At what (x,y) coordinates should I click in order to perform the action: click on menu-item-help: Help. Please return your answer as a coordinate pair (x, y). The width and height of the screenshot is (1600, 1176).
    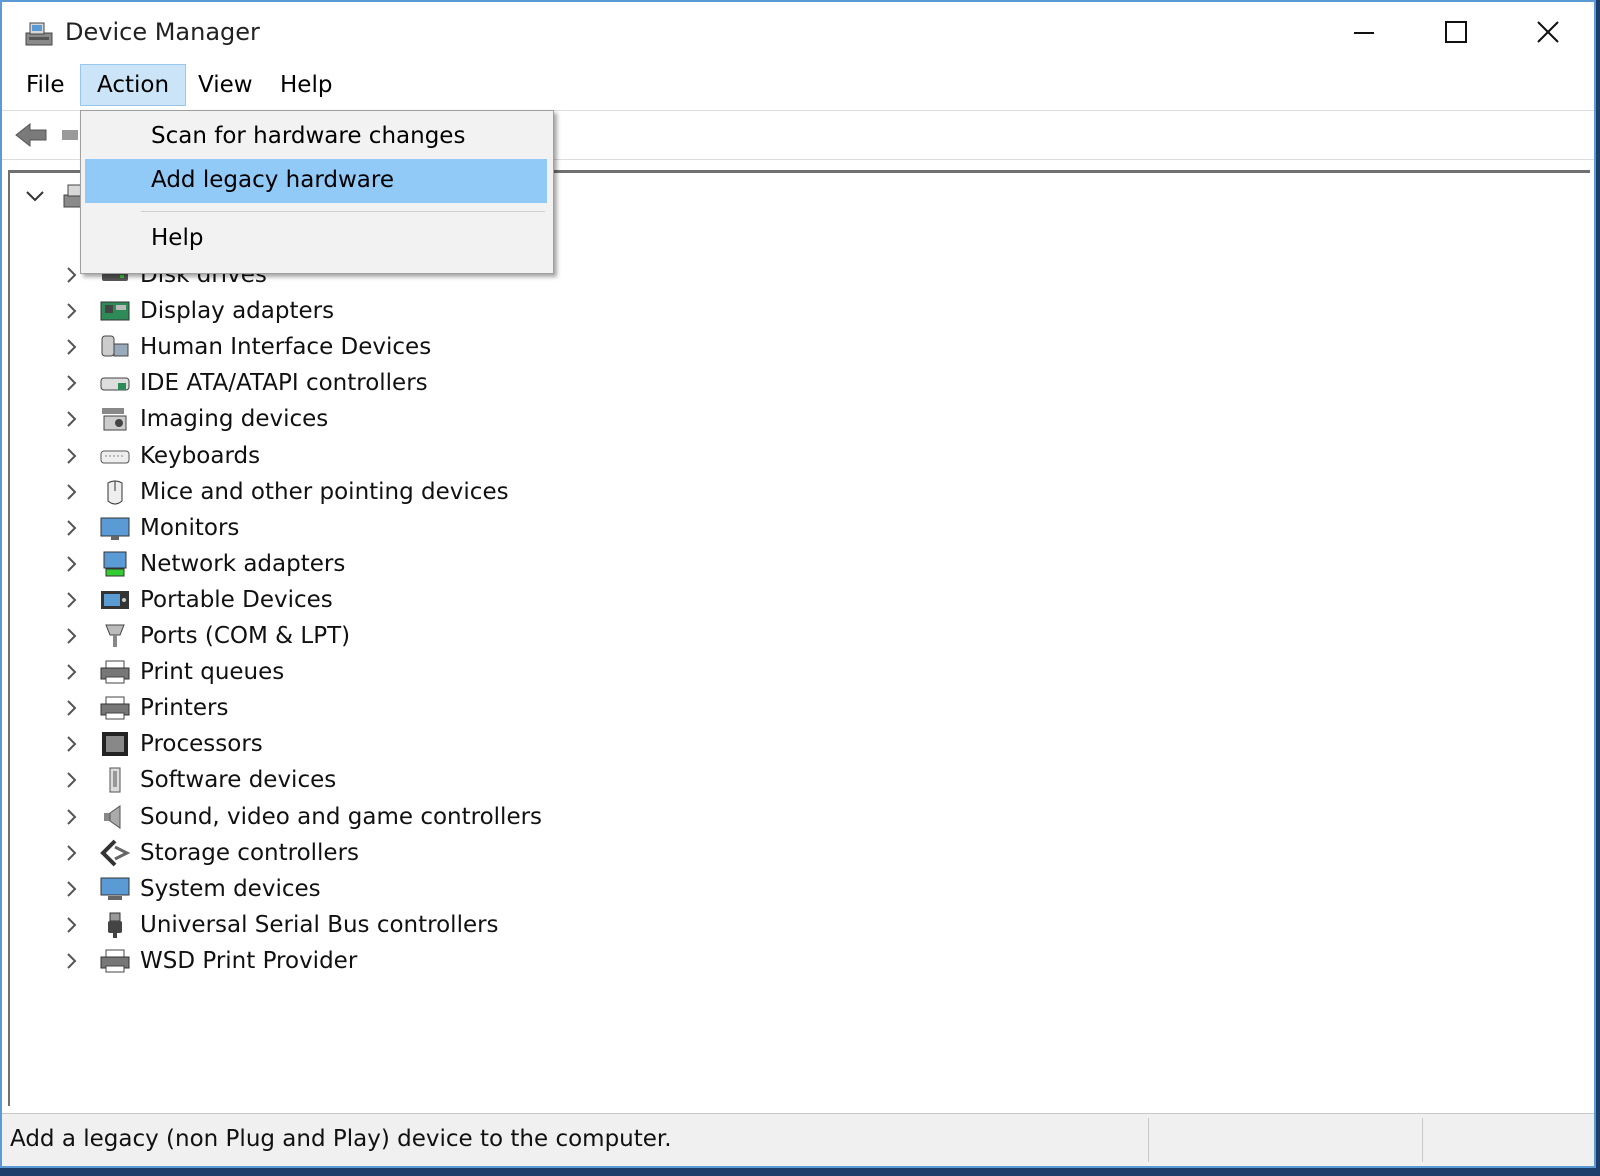
    Looking at the image, I should click on (316, 239).